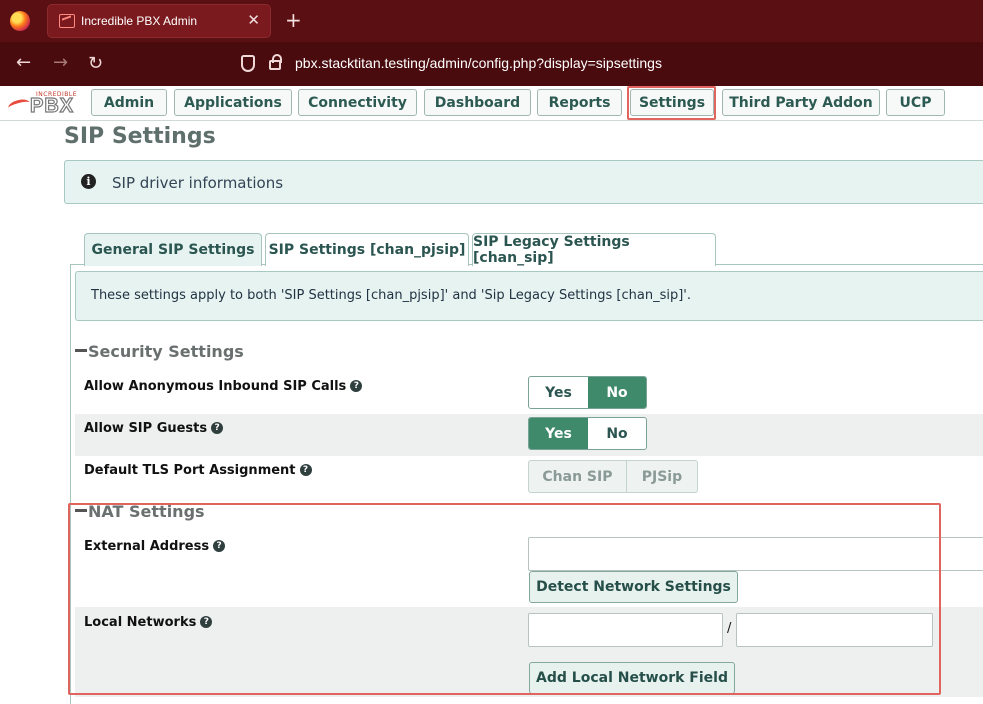 The height and width of the screenshot is (704, 983). I want to click on tls-port-label: Default TLS Port Assignment?, so click(198, 470).